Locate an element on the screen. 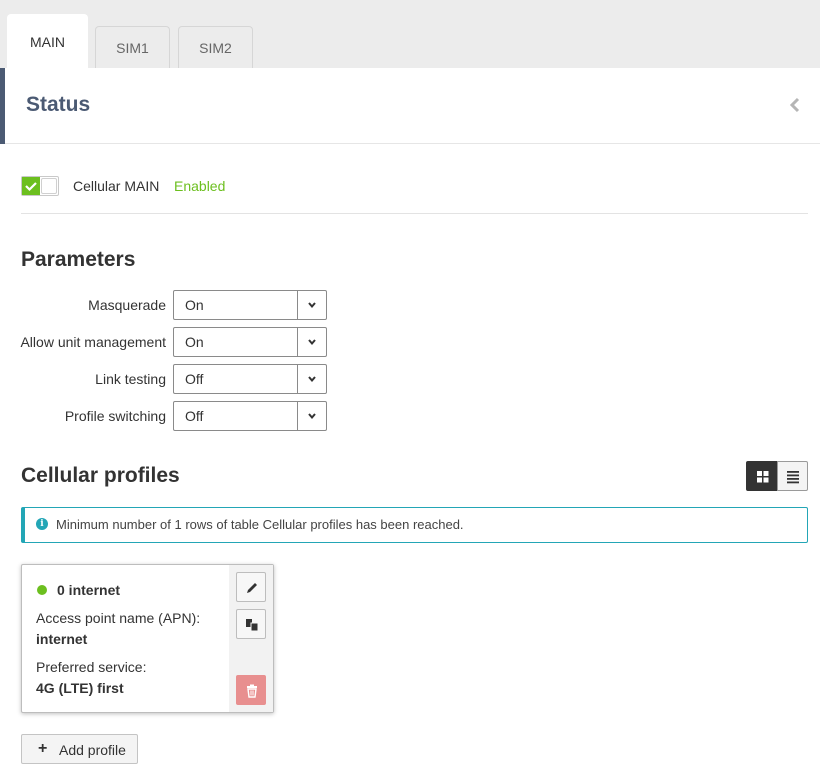  cellular-label: Cellular MAIN is located at coordinates (116, 186).